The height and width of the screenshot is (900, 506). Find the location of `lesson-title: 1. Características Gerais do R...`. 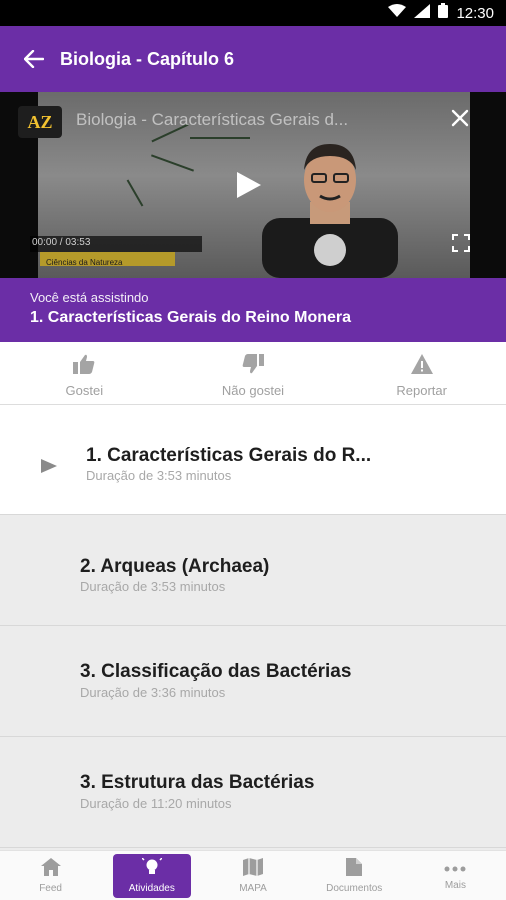

lesson-title: 1. Características Gerais do R... is located at coordinates (229, 455).